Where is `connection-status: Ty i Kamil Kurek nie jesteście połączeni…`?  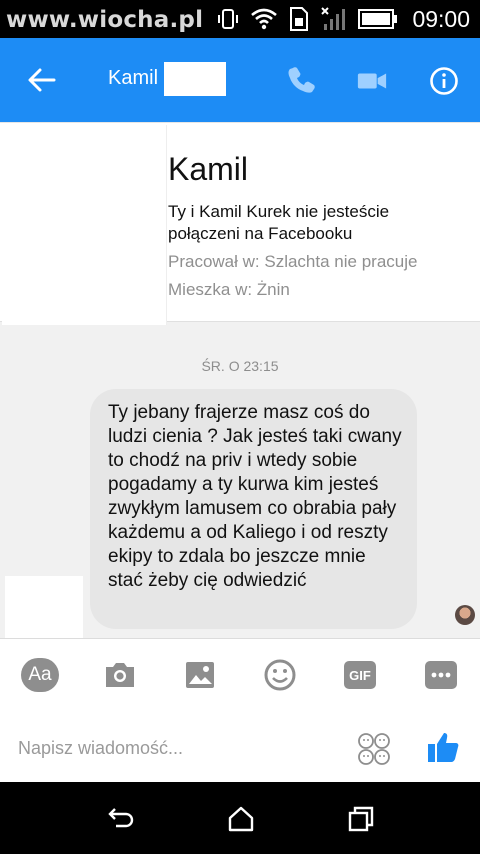
connection-status: Ty i Kamil Kurek nie jesteście połączeni… is located at coordinates (279, 222).